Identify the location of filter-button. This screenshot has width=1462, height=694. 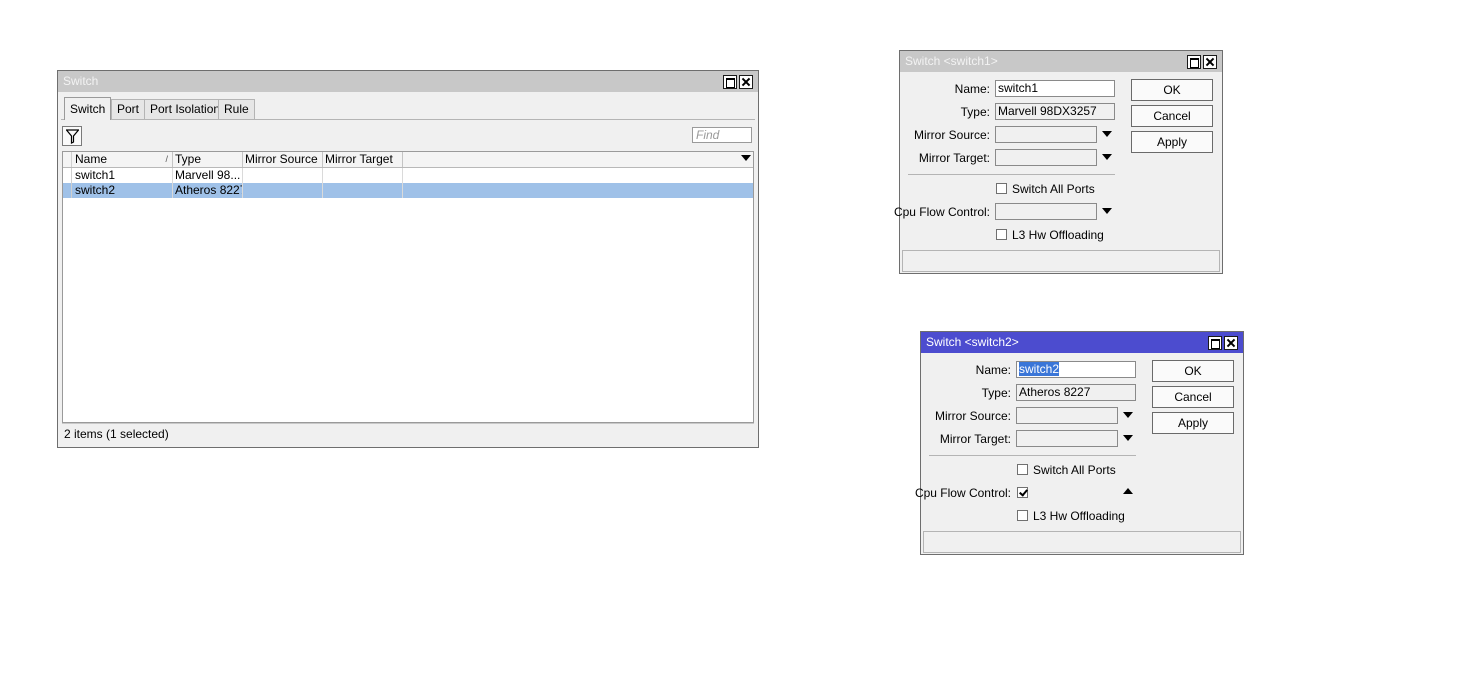
(72, 136).